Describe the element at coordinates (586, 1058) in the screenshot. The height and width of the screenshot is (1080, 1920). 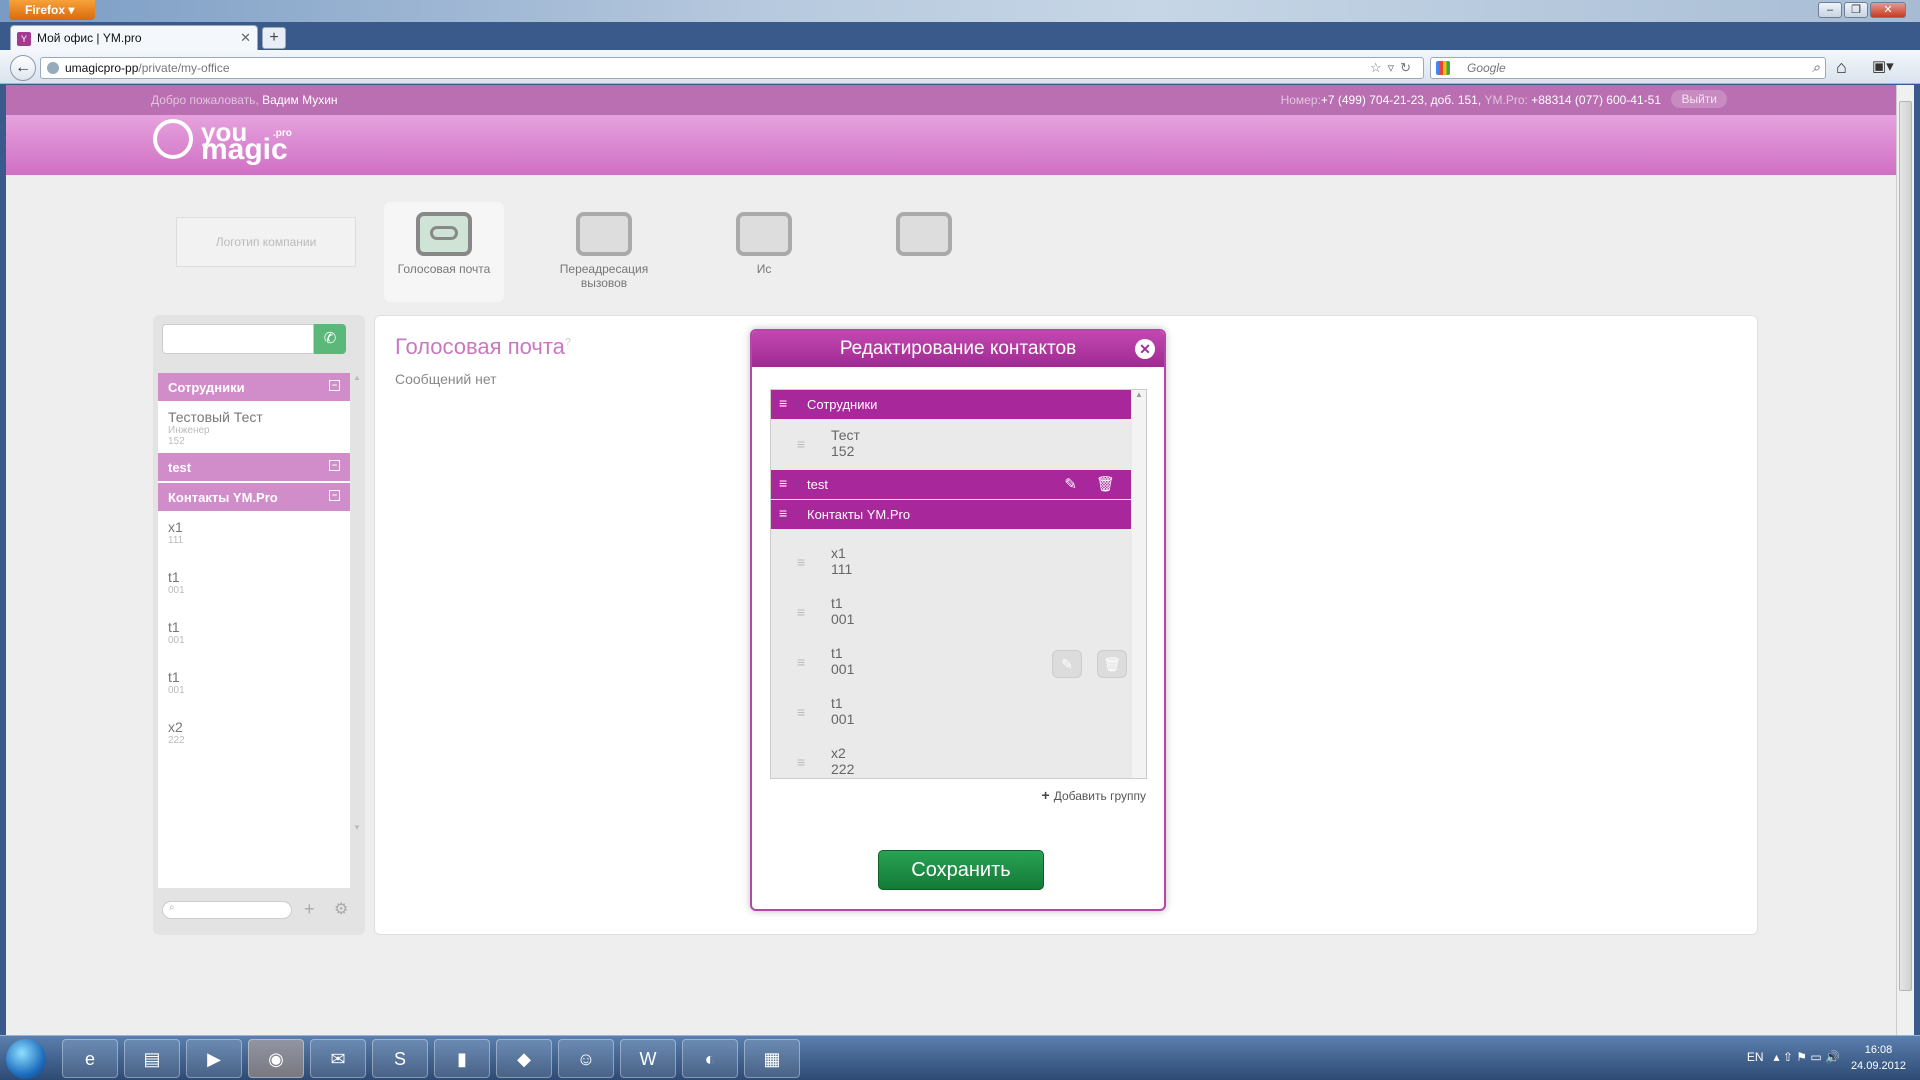
I see `finder-icon: ☺` at that location.